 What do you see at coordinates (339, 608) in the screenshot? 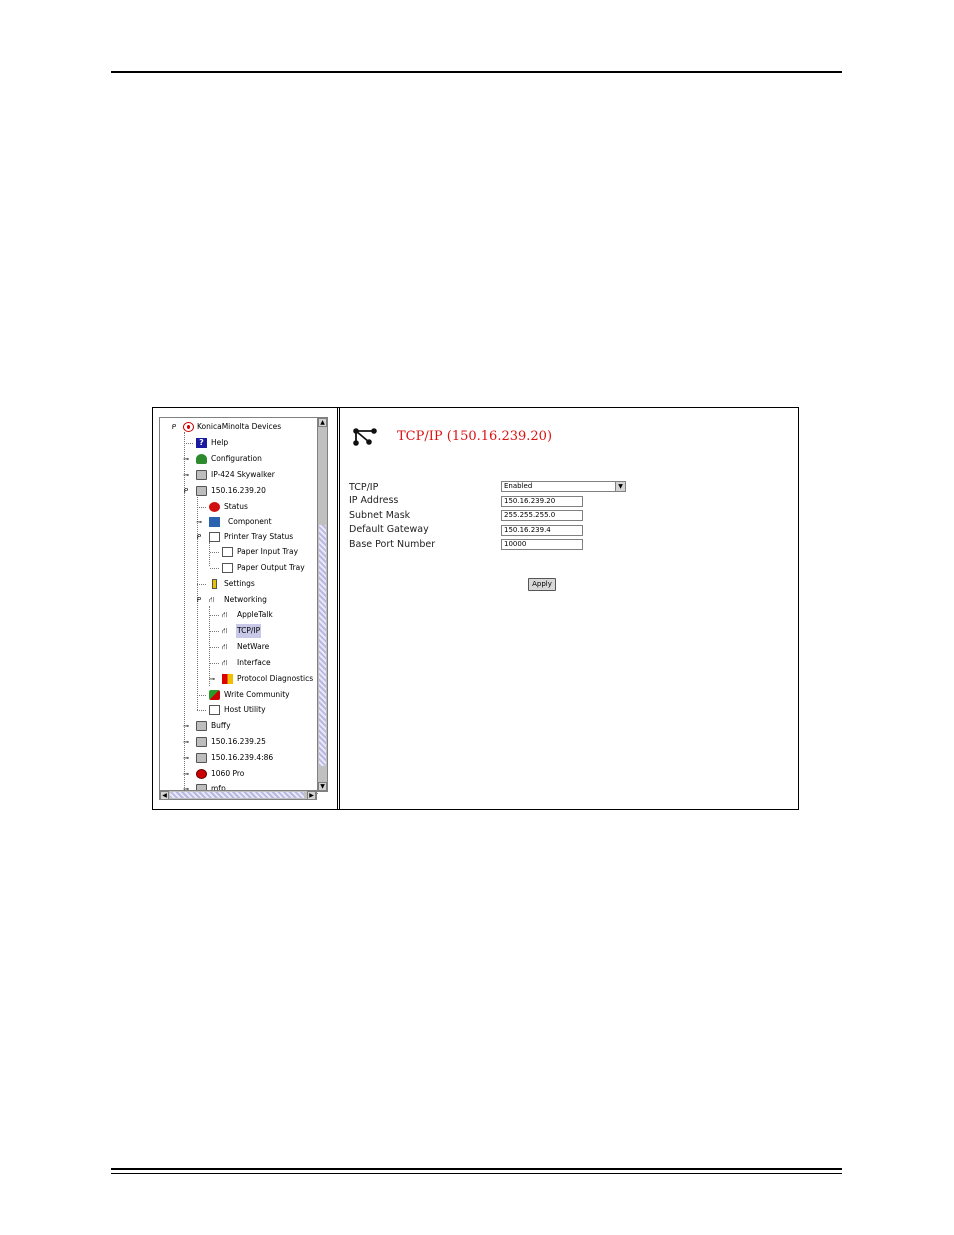
I see `pane-divider` at bounding box center [339, 608].